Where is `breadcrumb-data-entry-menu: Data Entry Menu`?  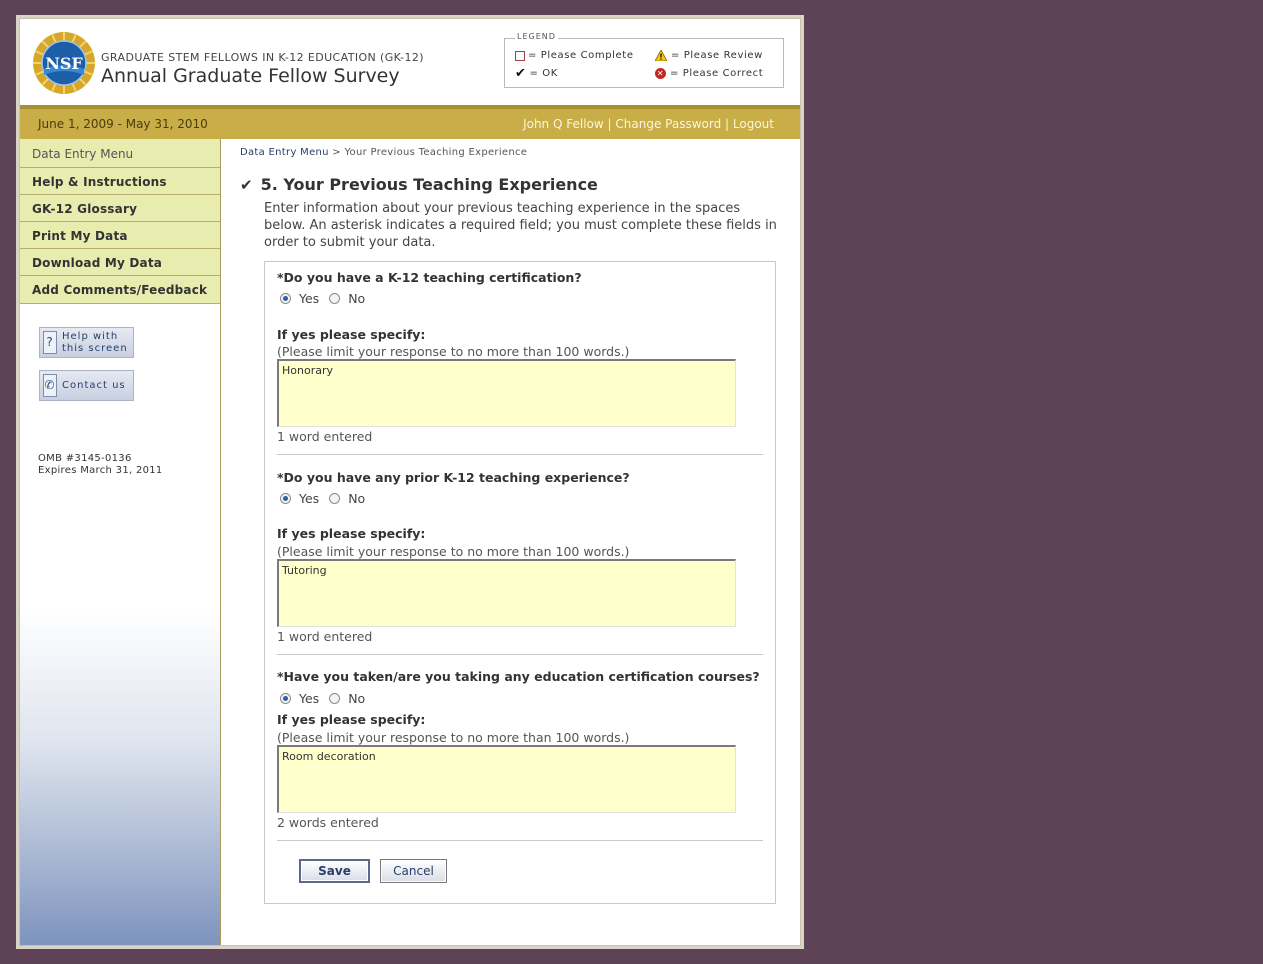
breadcrumb-data-entry-menu: Data Entry Menu is located at coordinates (284, 152).